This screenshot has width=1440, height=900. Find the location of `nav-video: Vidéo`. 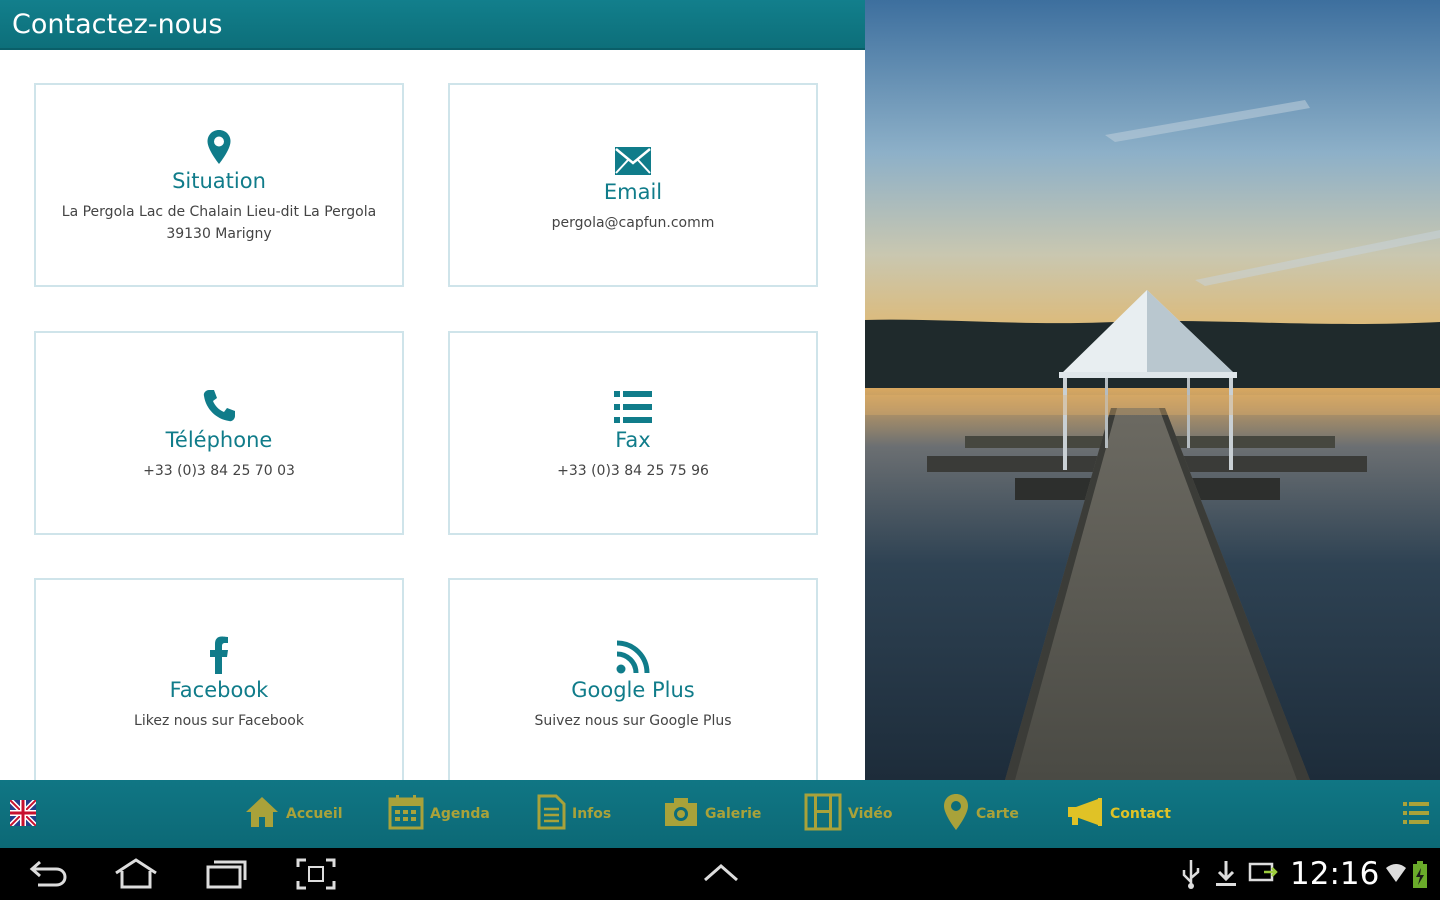

nav-video: Vidéo is located at coordinates (848, 814).